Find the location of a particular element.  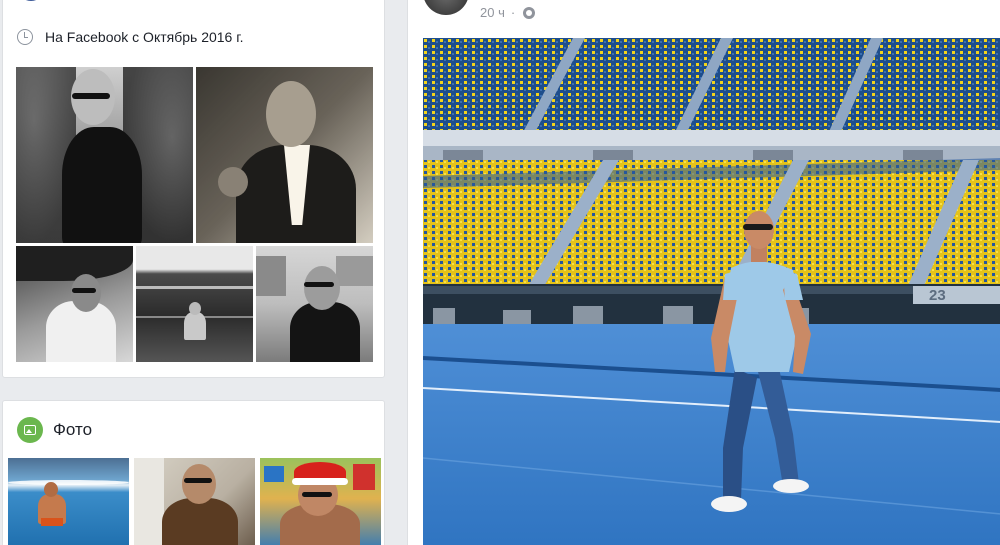

joined-text: На Facebook с Октябрь 2016 г. is located at coordinates (144, 37).